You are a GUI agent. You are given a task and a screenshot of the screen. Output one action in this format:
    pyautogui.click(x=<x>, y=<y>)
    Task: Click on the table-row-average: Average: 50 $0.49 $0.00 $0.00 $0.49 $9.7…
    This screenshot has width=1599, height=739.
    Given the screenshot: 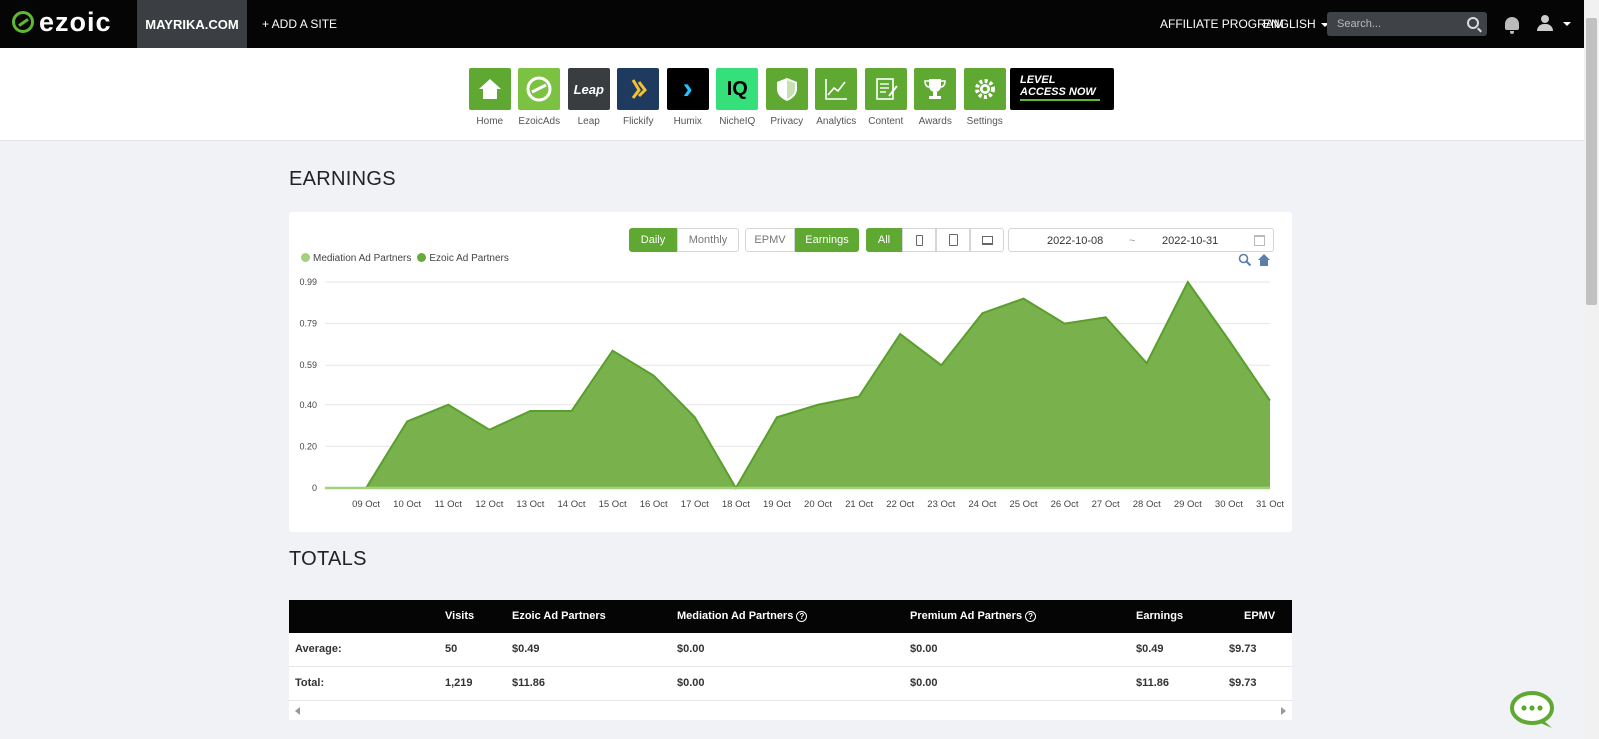 What is the action you would take?
    pyautogui.click(x=790, y=650)
    